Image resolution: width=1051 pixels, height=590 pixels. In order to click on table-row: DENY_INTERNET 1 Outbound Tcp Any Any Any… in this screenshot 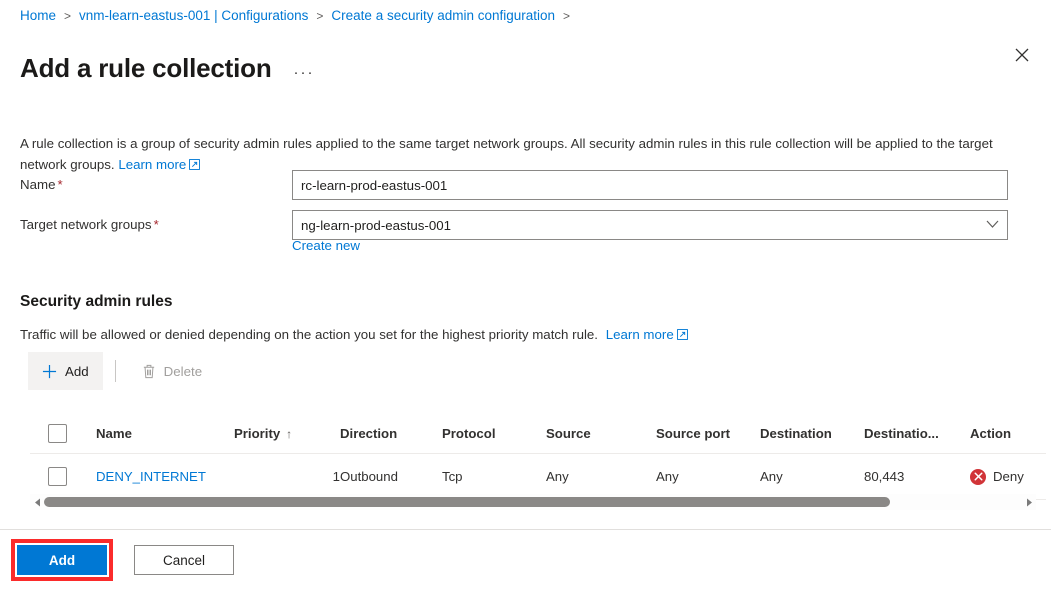, I will do `click(538, 476)`.